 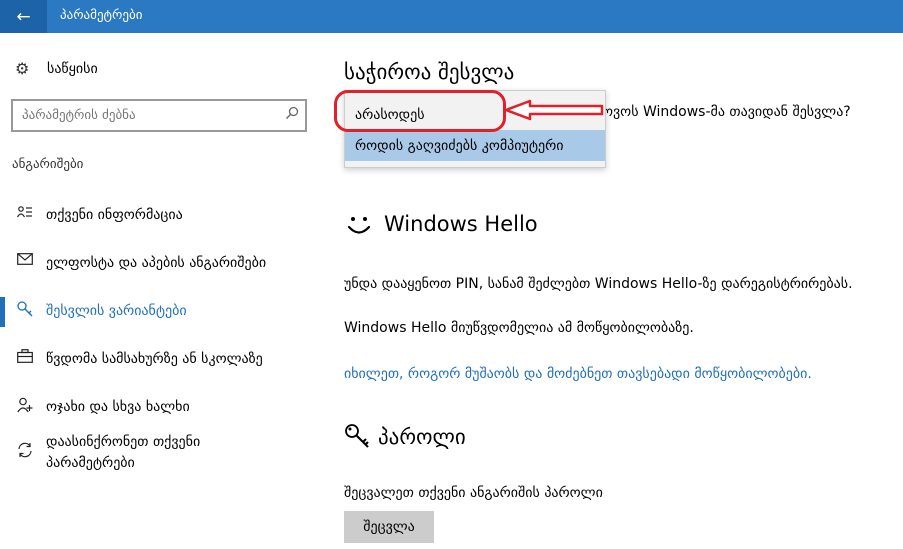 What do you see at coordinates (25, 407) in the screenshot?
I see `person-add-icon` at bounding box center [25, 407].